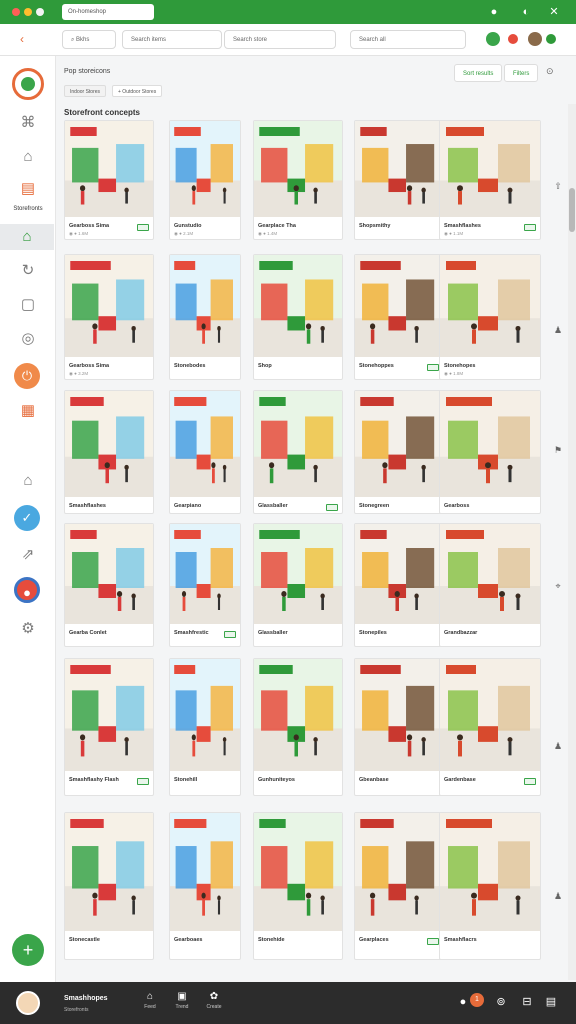  What do you see at coordinates (16, 12) in the screenshot?
I see `window-close-dot` at bounding box center [16, 12].